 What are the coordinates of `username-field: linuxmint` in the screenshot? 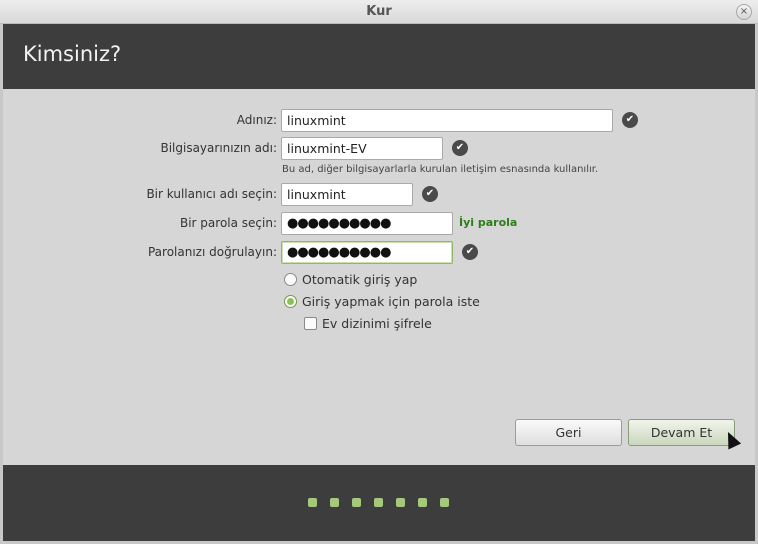 It's located at (347, 194).